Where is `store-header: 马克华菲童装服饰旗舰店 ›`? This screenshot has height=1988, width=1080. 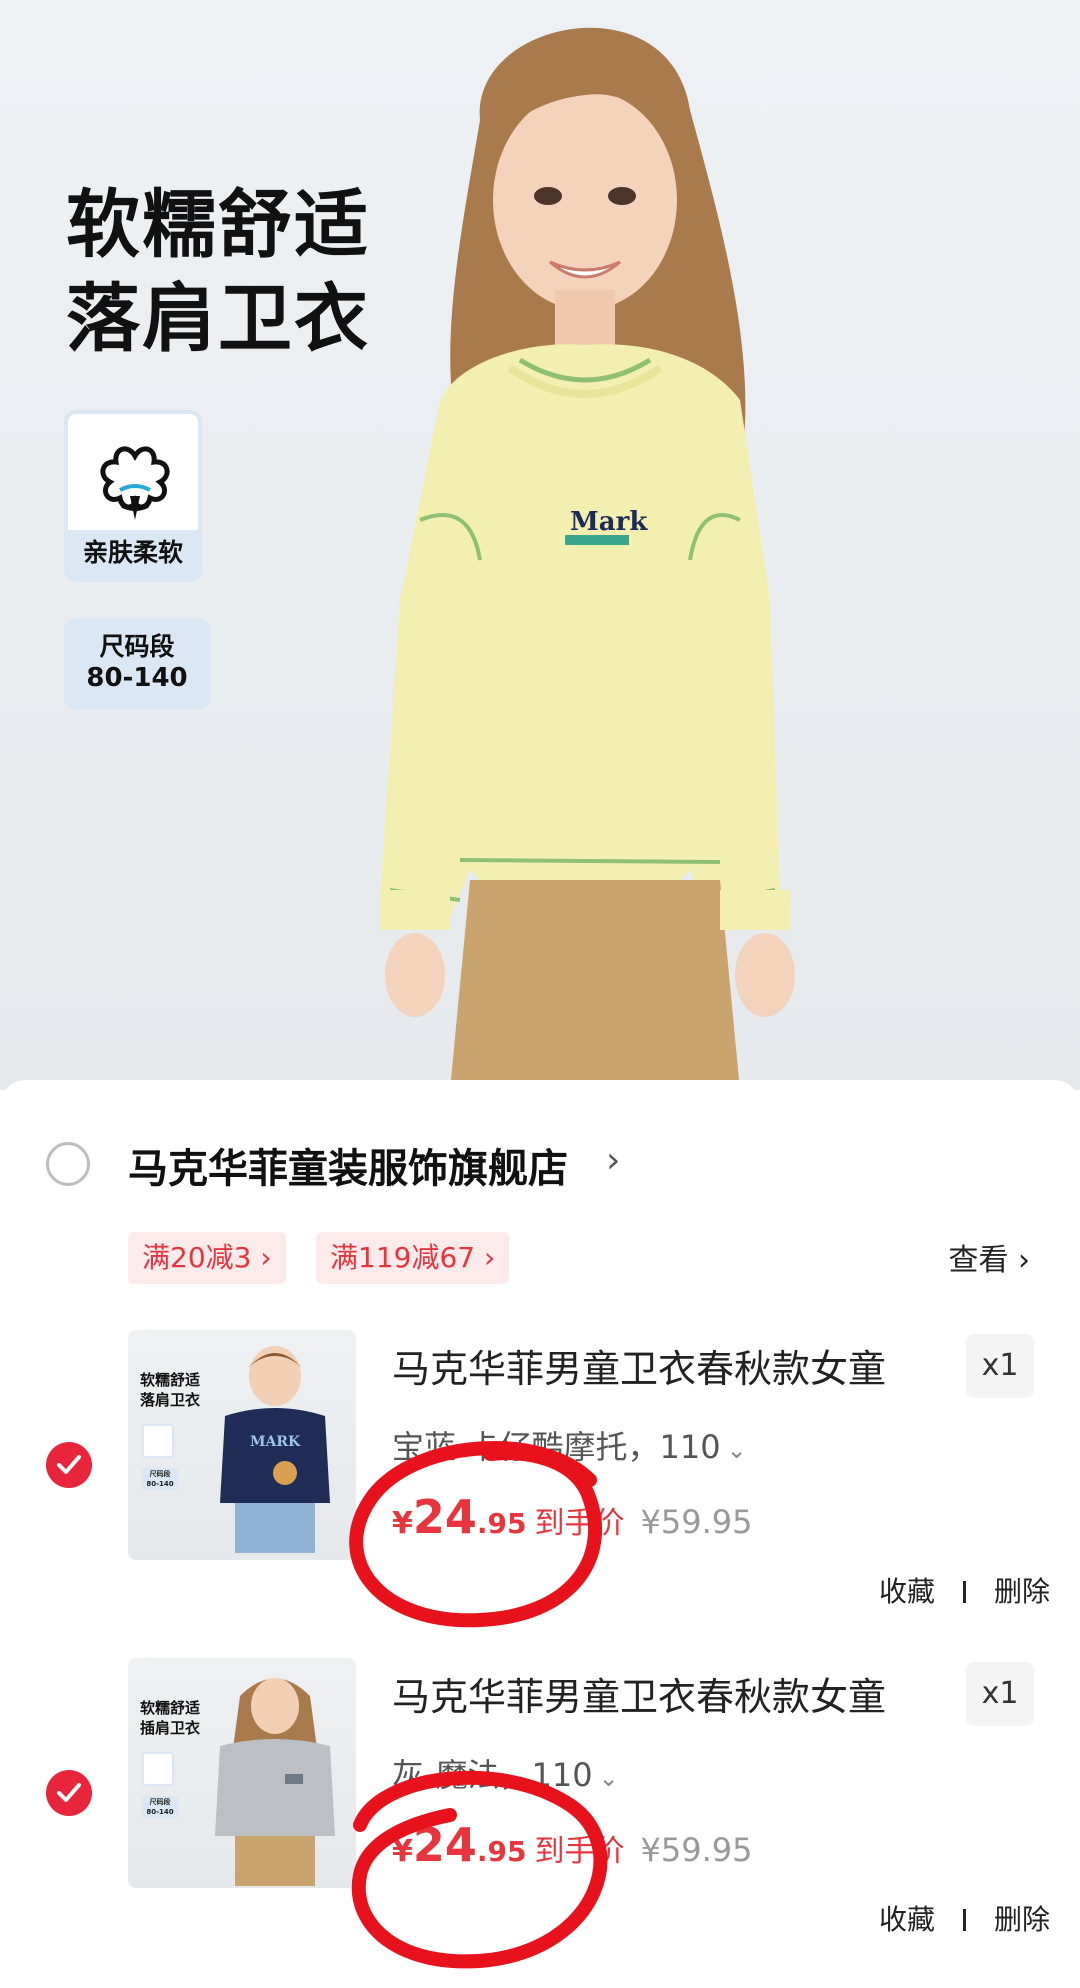
store-header: 马克华菲童装服饰旗舰店 › is located at coordinates (540, 1155).